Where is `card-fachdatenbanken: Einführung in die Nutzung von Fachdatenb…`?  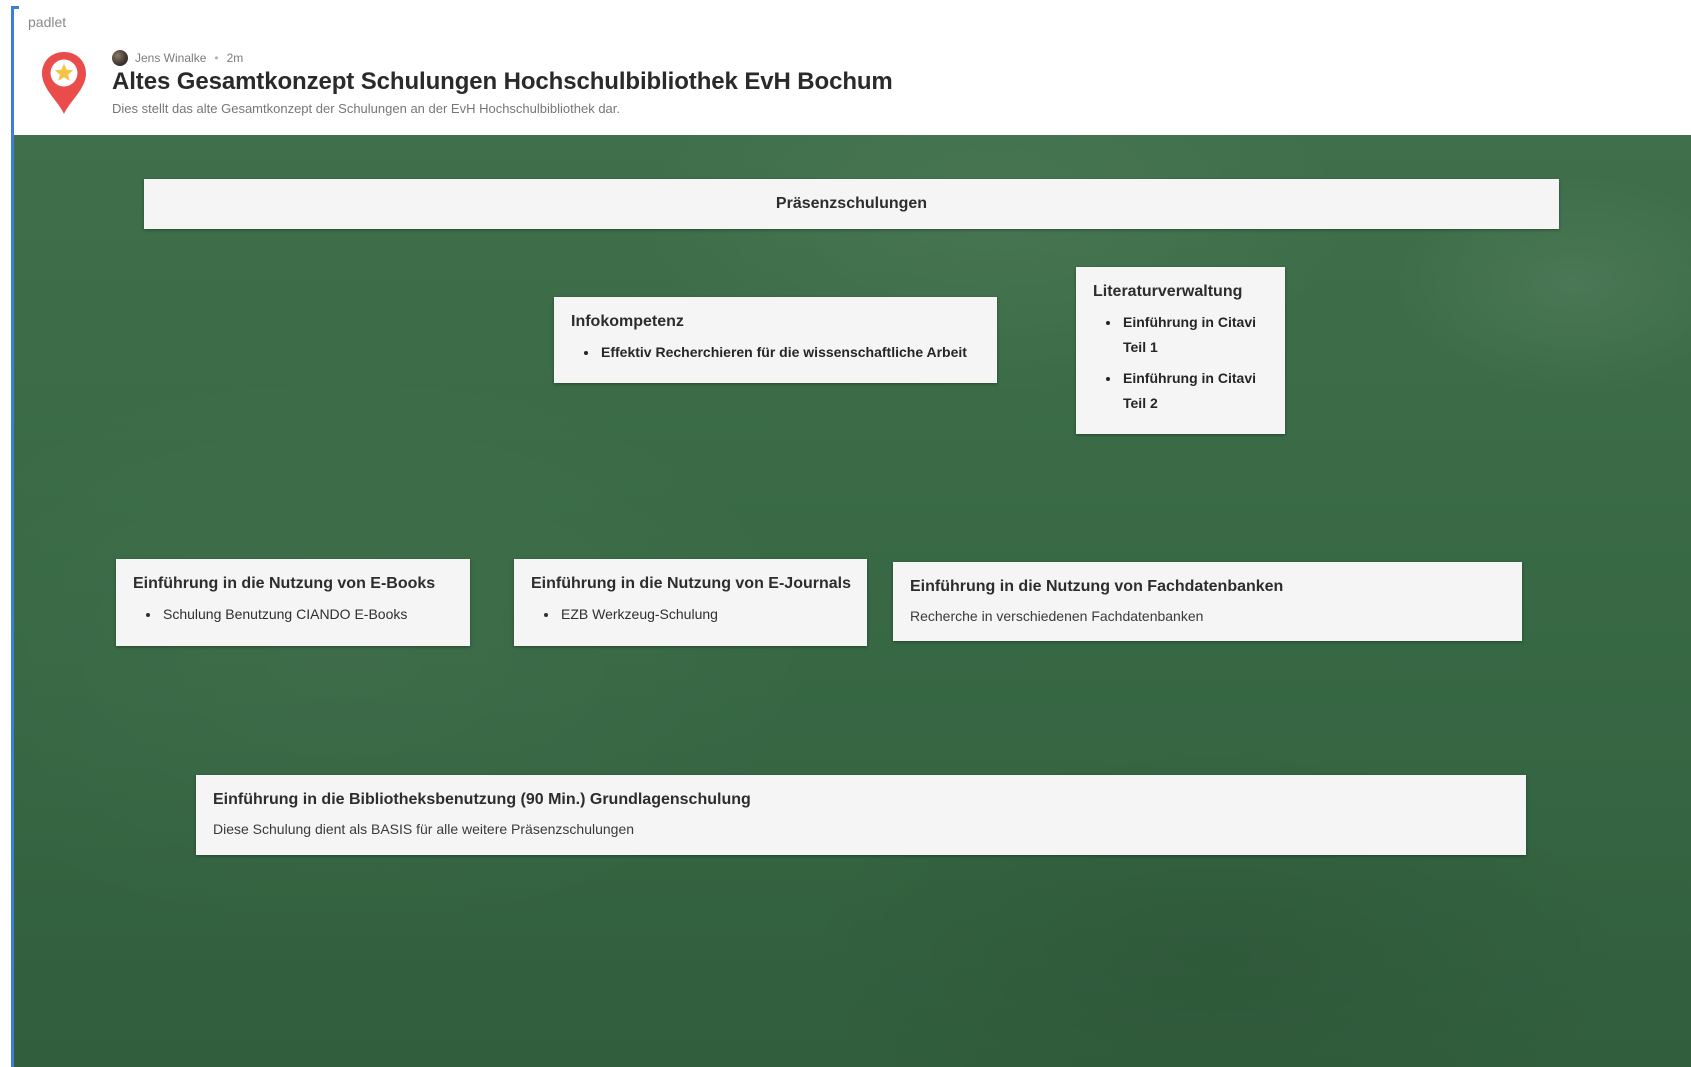 card-fachdatenbanken: Einführung in die Nutzung von Fachdatenb… is located at coordinates (1207, 601).